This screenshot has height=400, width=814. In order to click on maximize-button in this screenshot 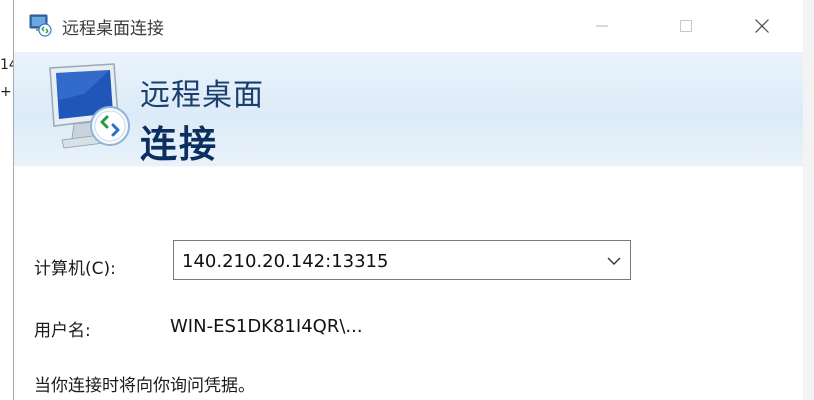, I will do `click(686, 26)`.